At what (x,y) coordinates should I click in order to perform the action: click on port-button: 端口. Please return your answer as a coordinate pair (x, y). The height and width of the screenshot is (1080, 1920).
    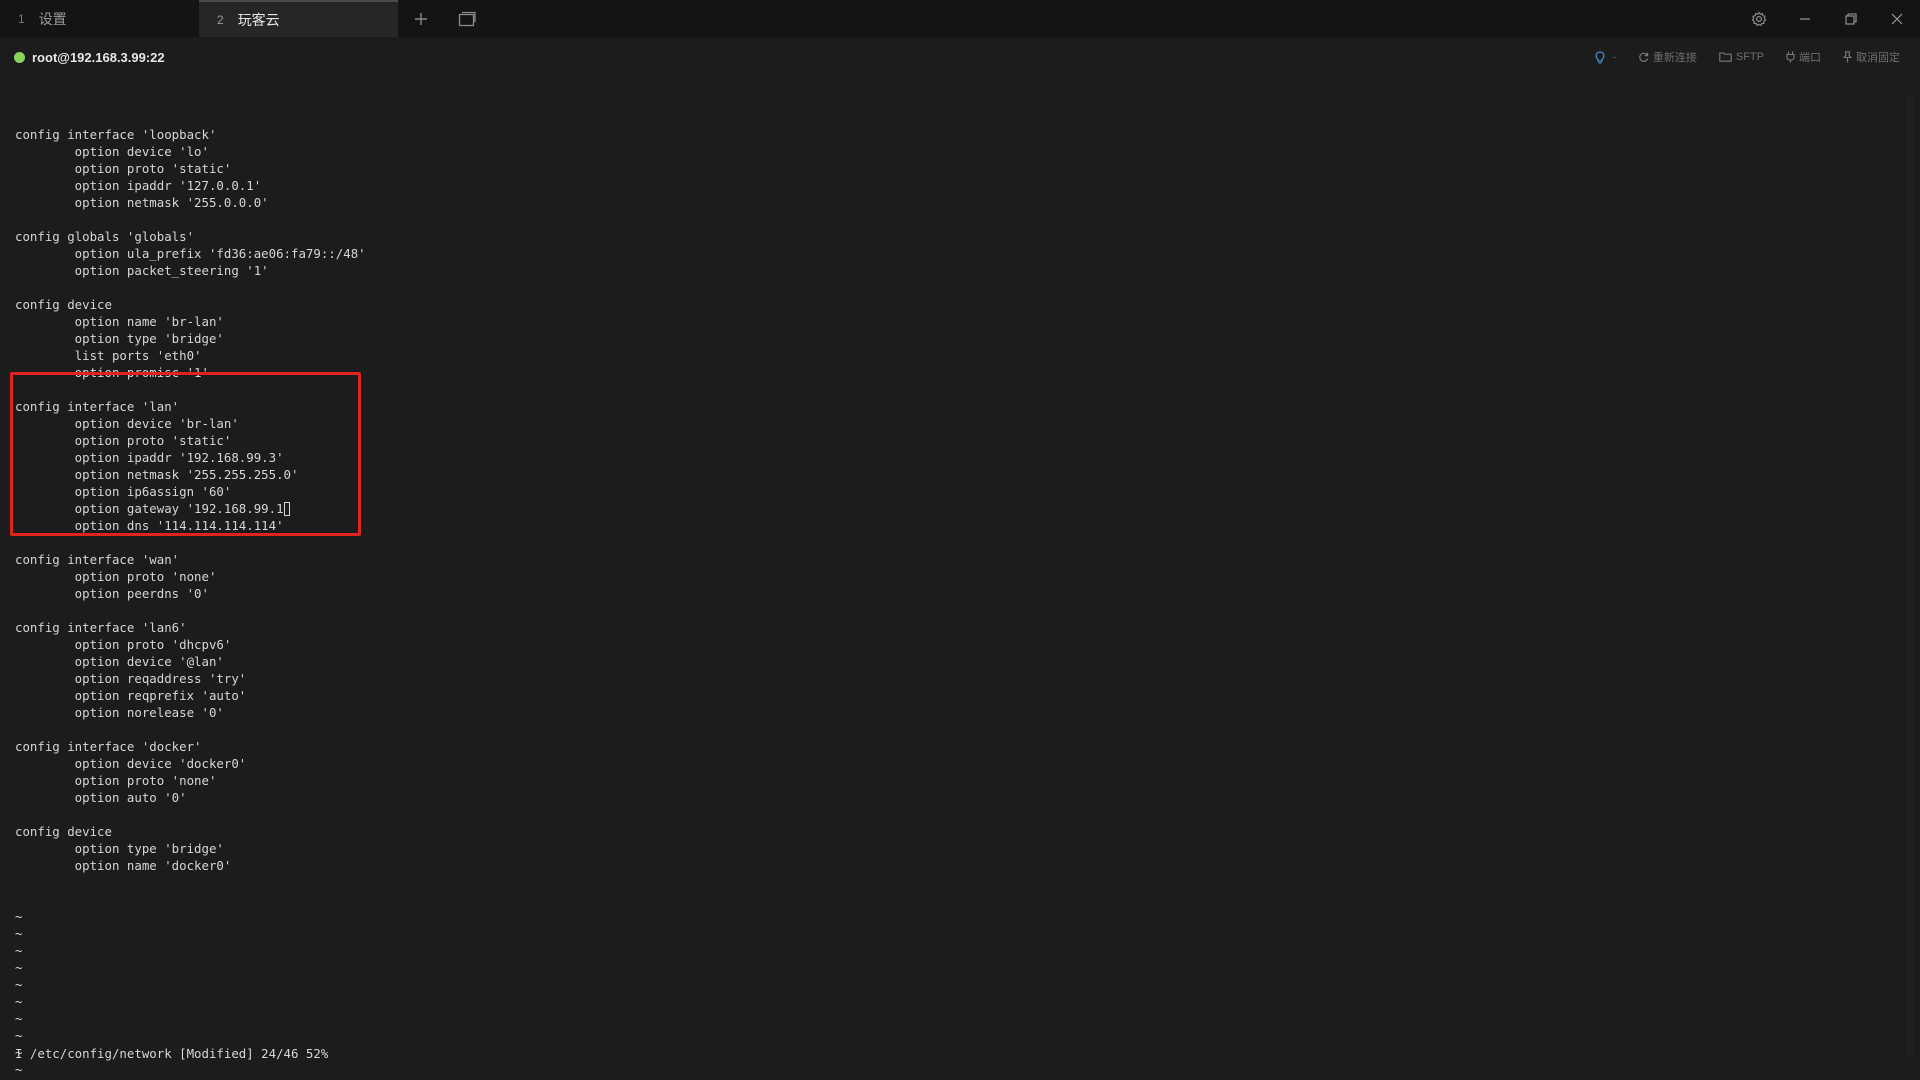
    Looking at the image, I should click on (1803, 57).